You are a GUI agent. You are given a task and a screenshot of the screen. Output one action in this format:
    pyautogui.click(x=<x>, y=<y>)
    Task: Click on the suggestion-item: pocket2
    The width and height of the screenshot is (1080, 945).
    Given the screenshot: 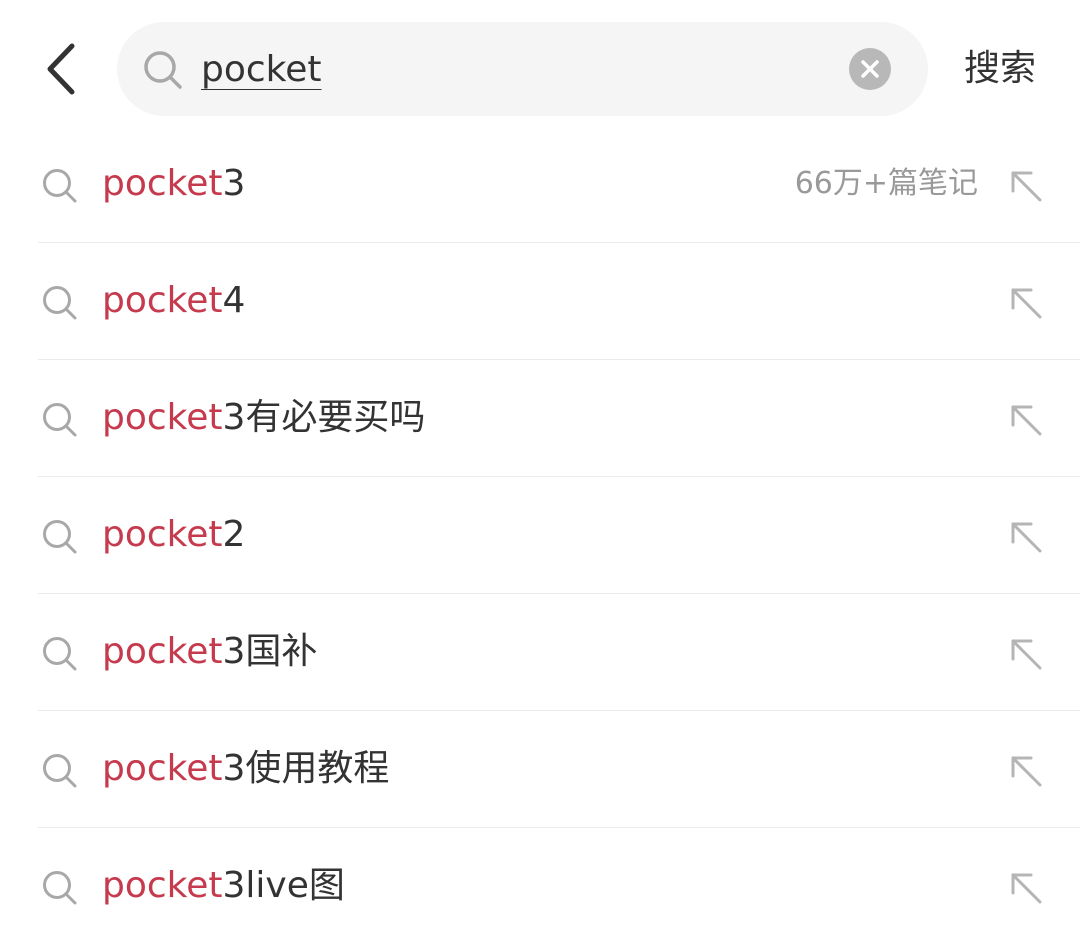 What is the action you would take?
    pyautogui.click(x=540, y=535)
    